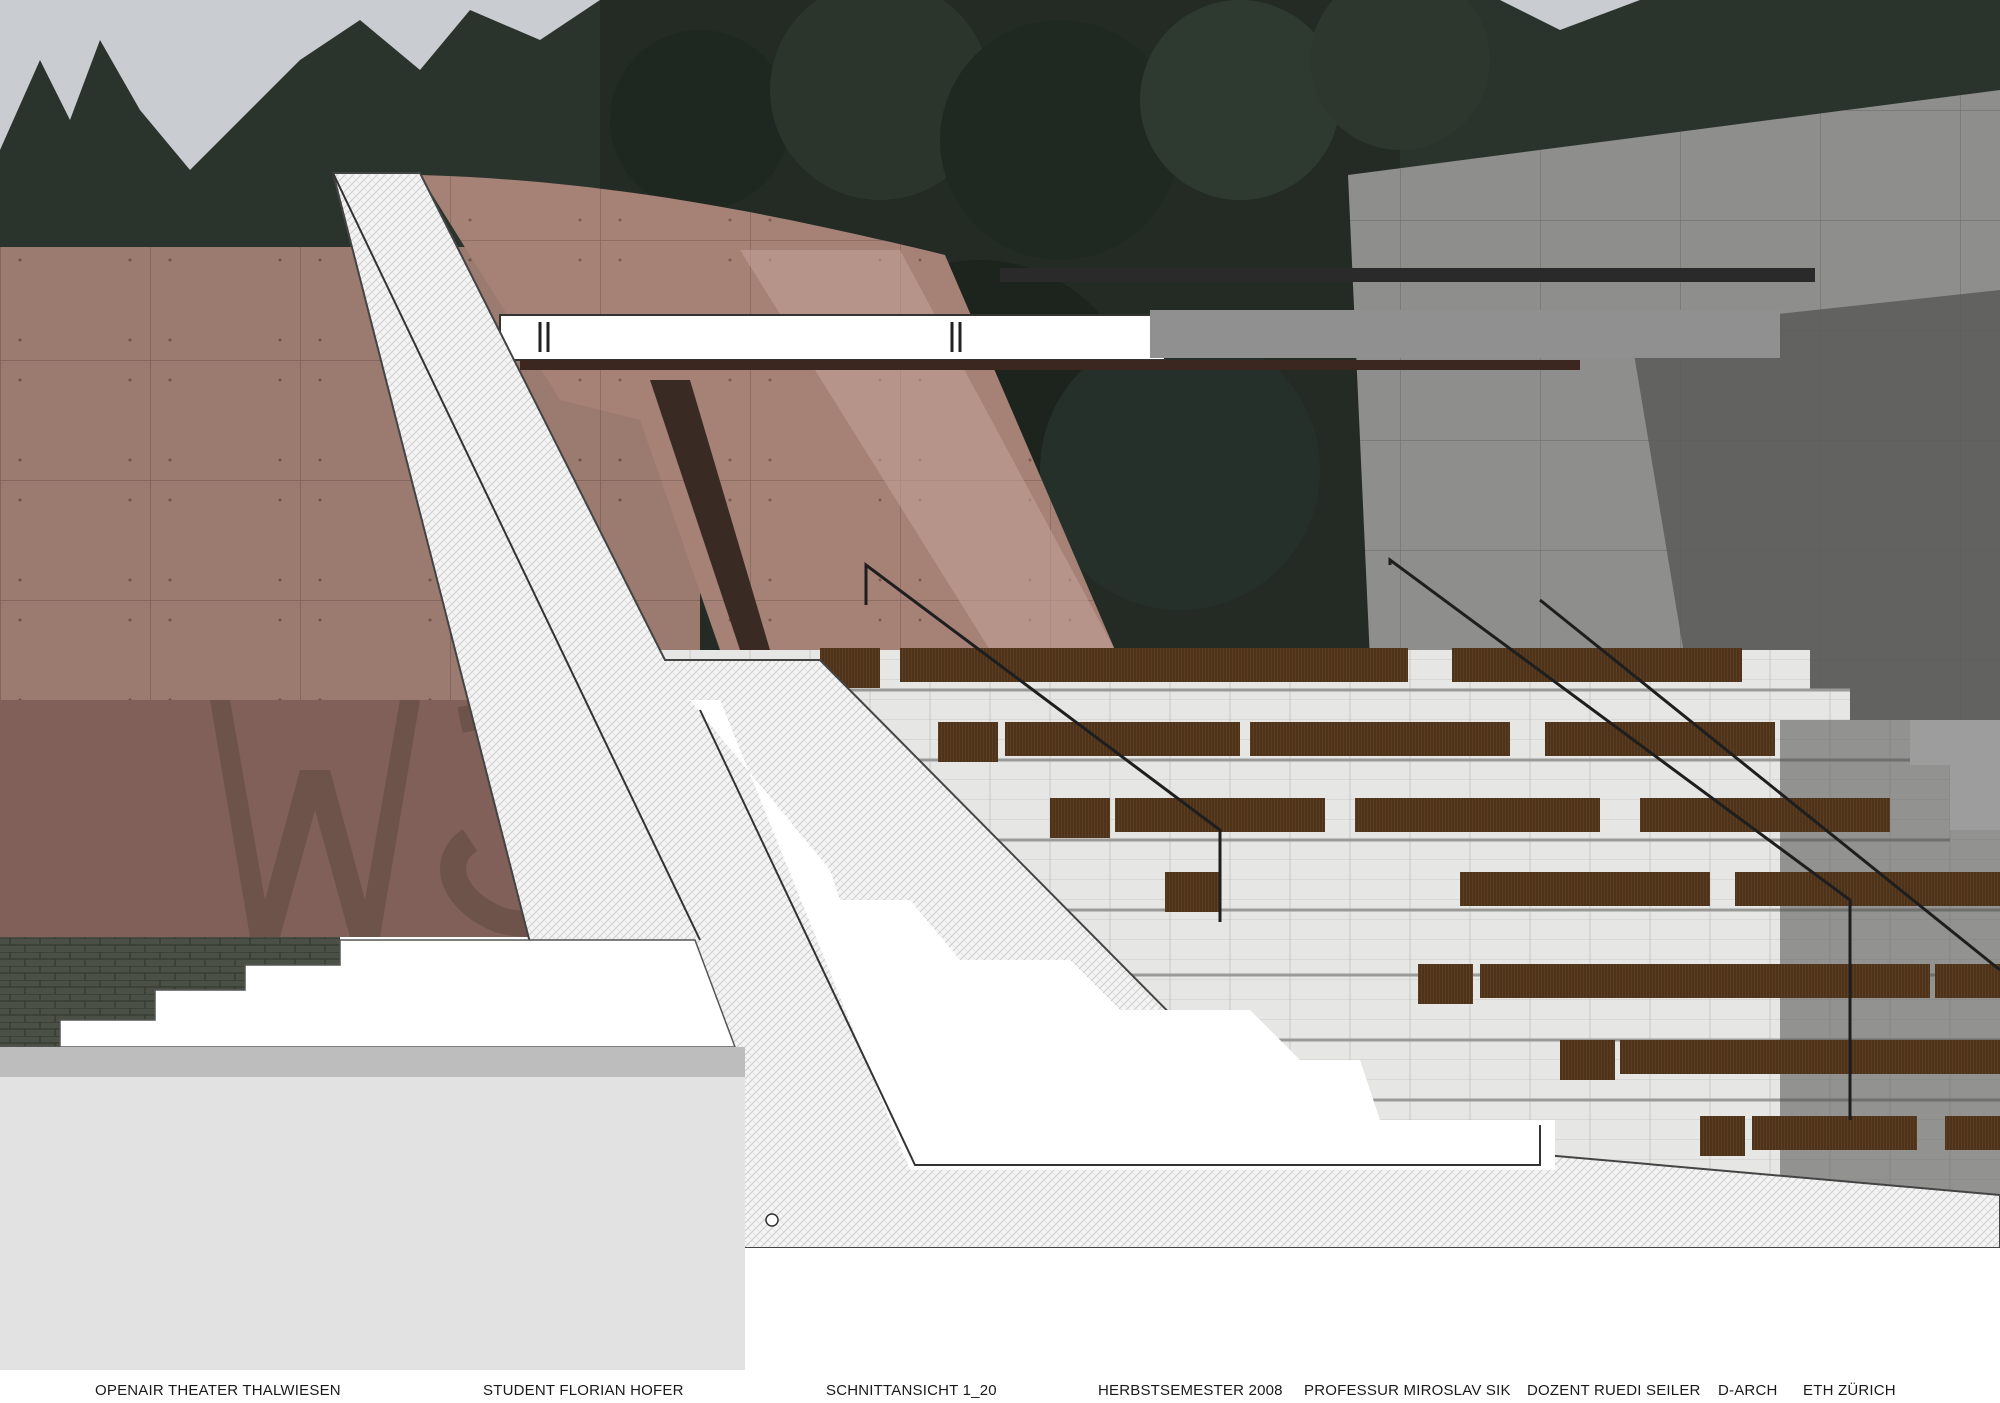  I want to click on lecturer: DOZENT RUEDI SEILER, so click(1614, 1390).